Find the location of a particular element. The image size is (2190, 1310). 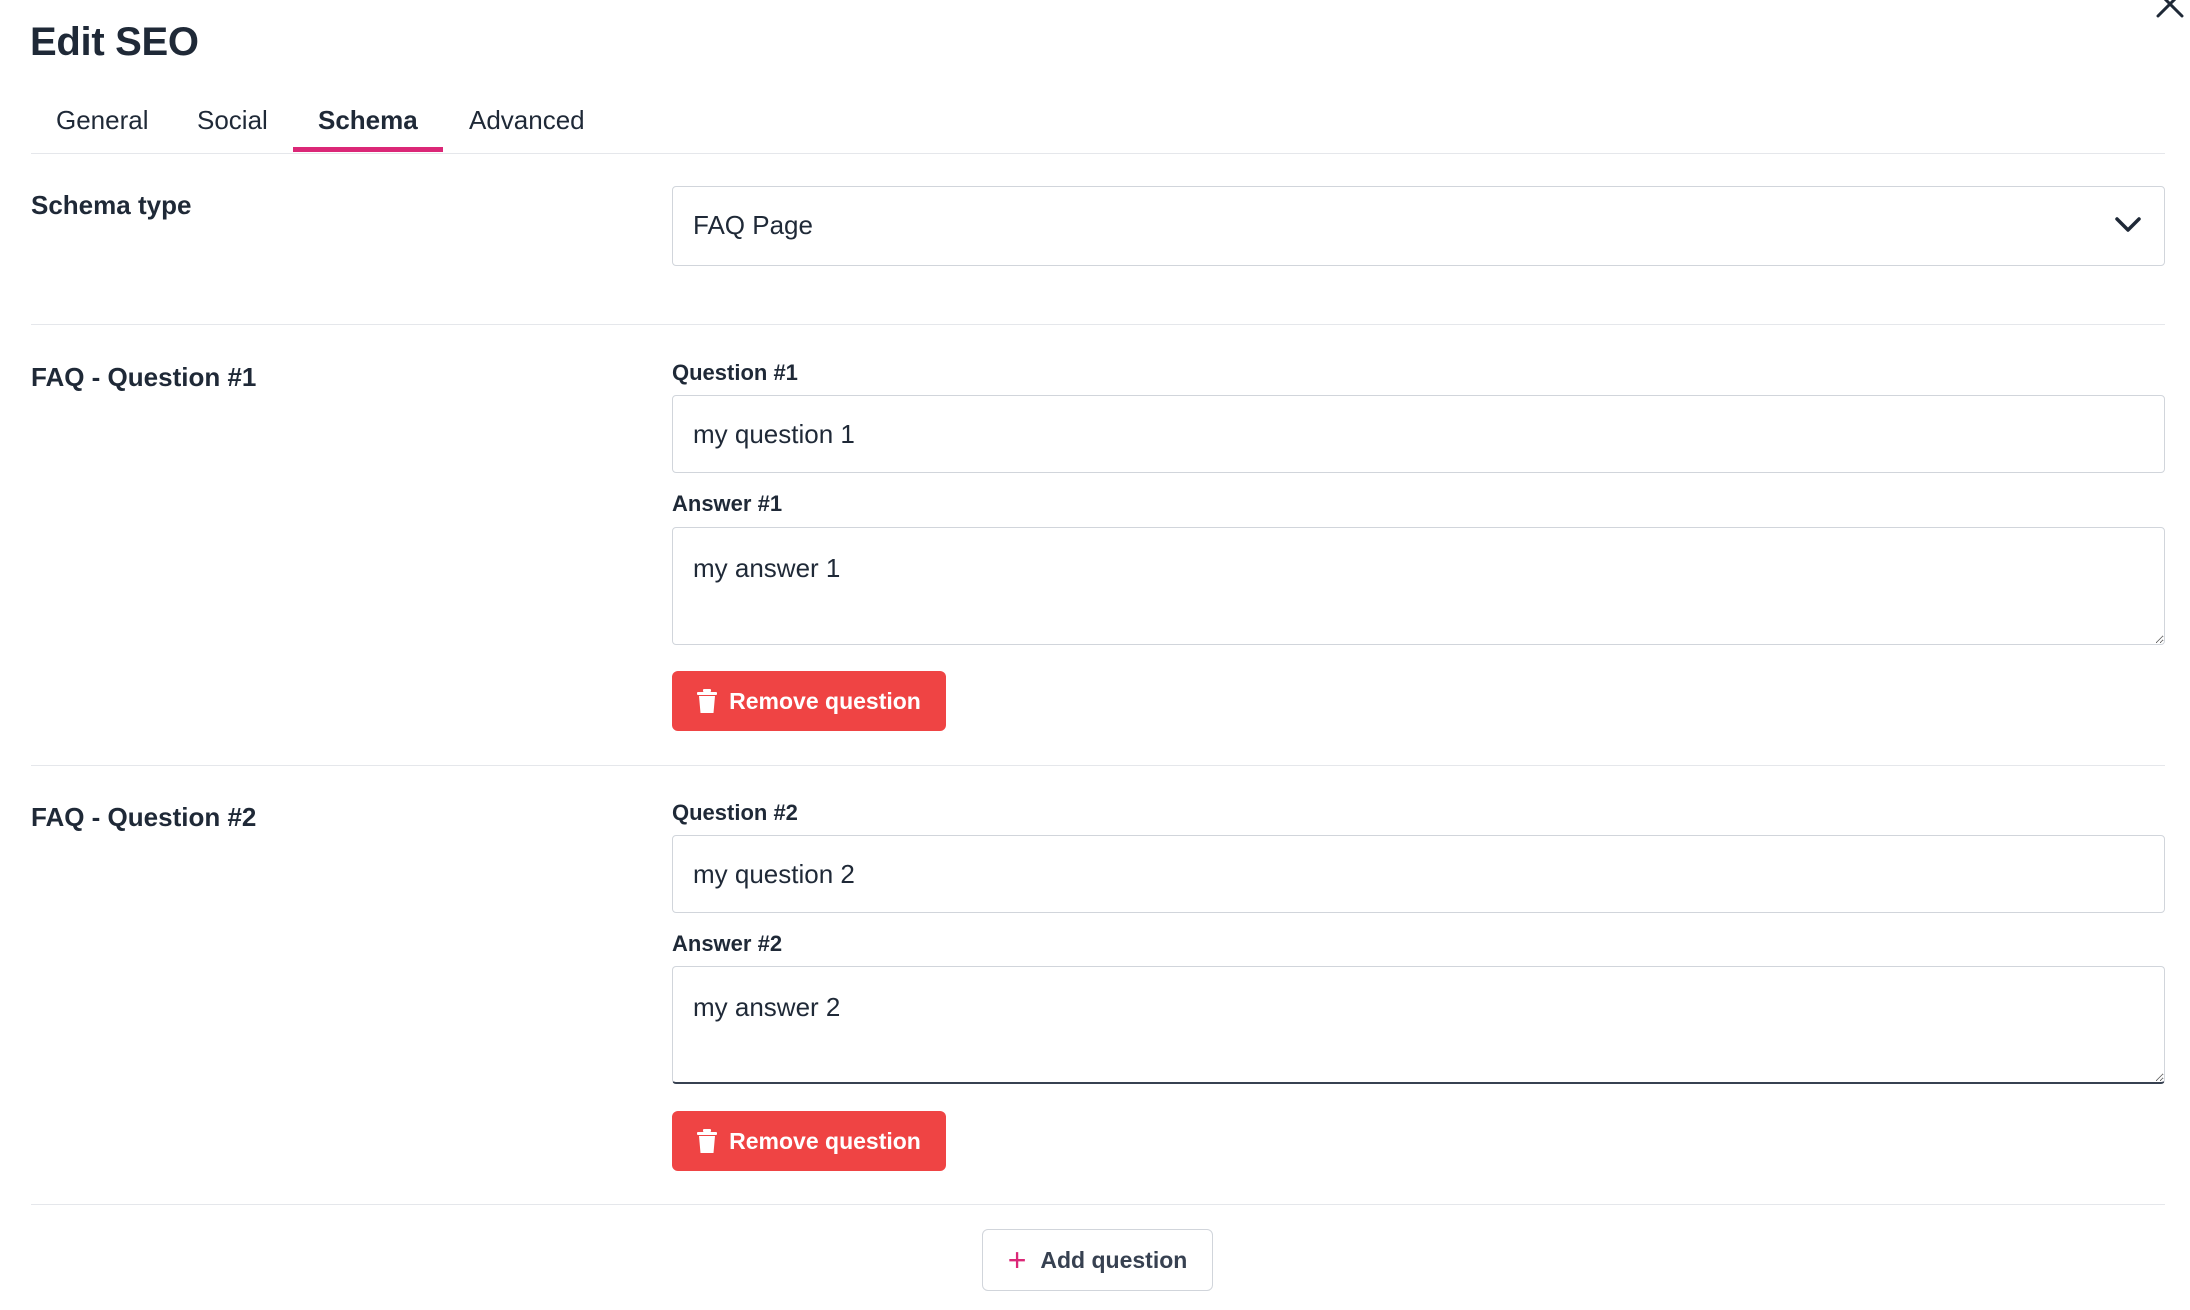

close-icon is located at coordinates (2170, 12).